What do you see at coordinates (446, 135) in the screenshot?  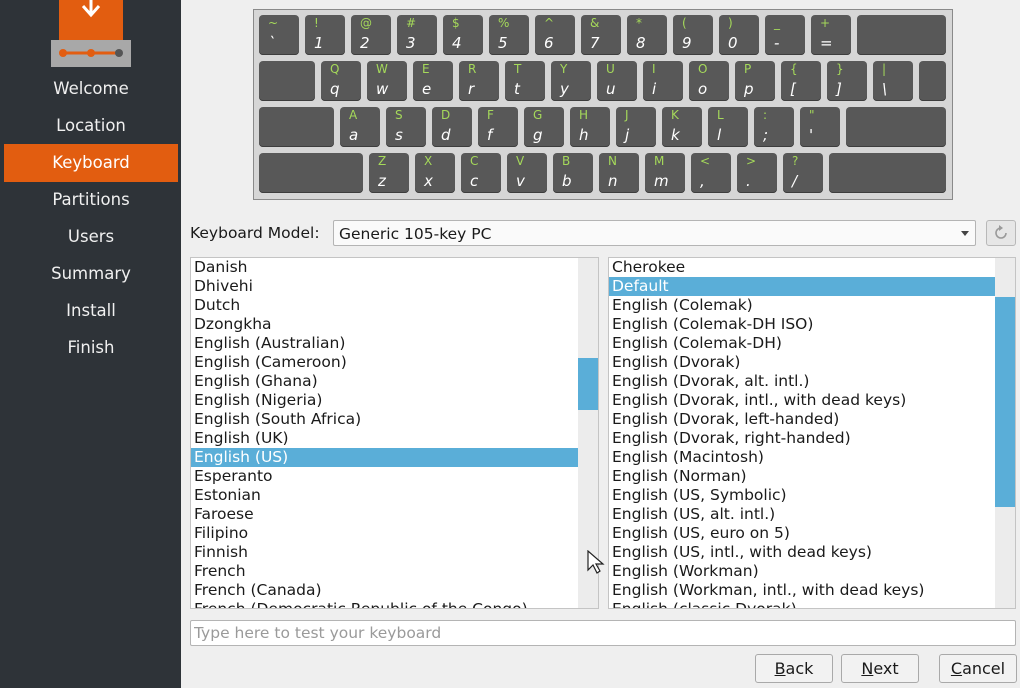 I see `key-base-label: d` at bounding box center [446, 135].